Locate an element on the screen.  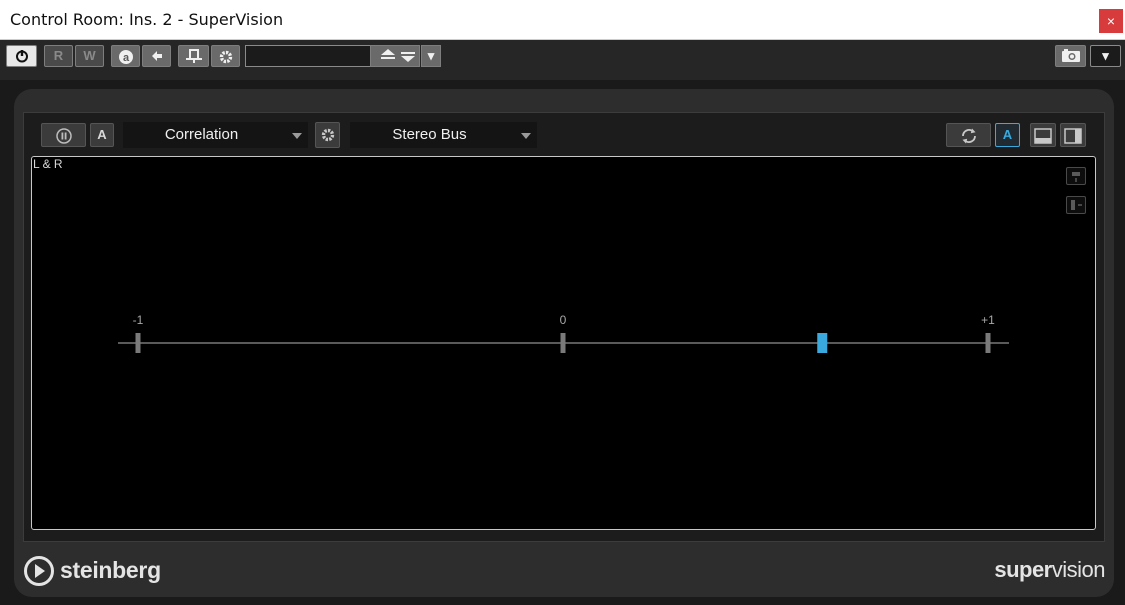
sidechain-button is located at coordinates (193, 56).